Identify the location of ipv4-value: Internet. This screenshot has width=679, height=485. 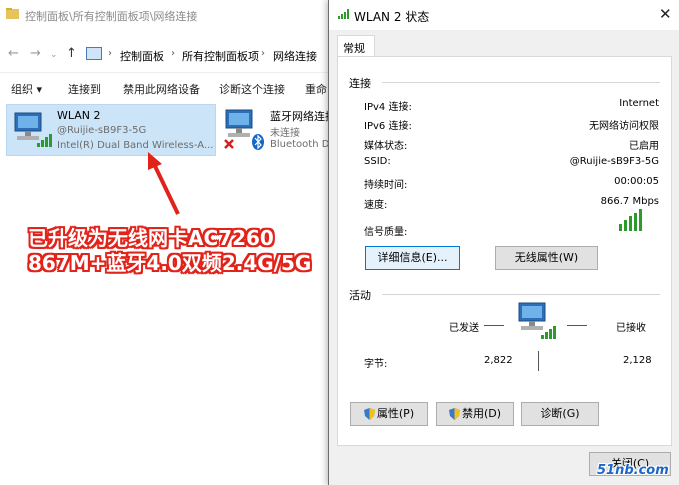
(639, 103).